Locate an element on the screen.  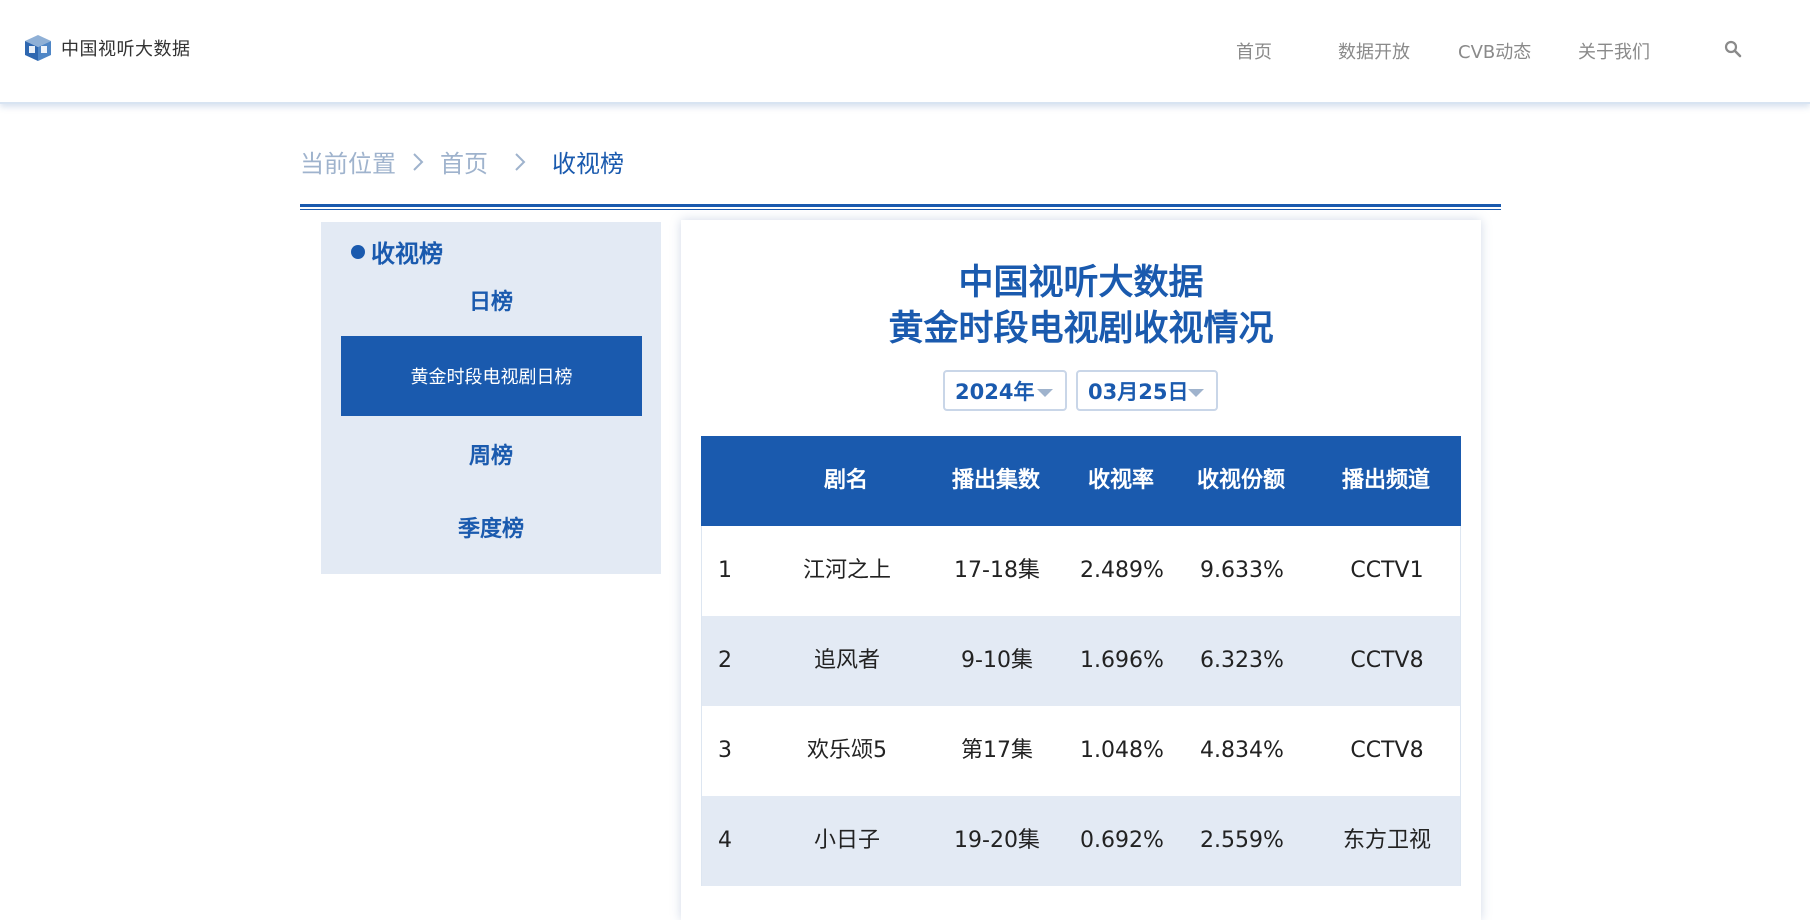
nav-item-about-us: 关于我们 is located at coordinates (1614, 51).